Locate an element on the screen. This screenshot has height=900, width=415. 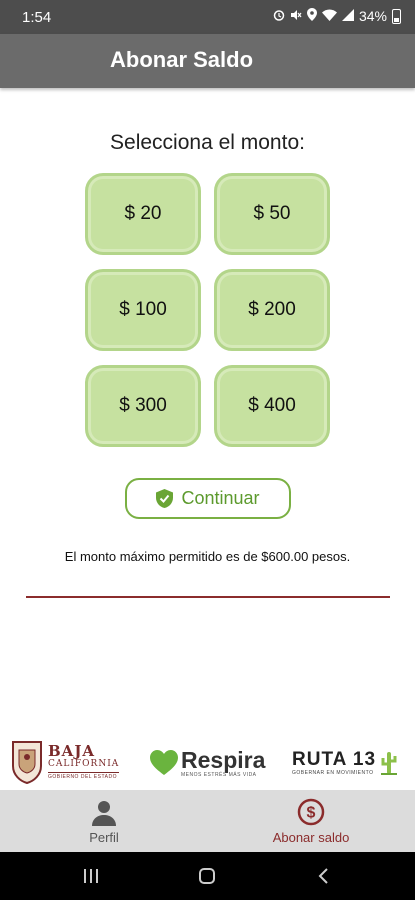
back-icon is located at coordinates (323, 876).